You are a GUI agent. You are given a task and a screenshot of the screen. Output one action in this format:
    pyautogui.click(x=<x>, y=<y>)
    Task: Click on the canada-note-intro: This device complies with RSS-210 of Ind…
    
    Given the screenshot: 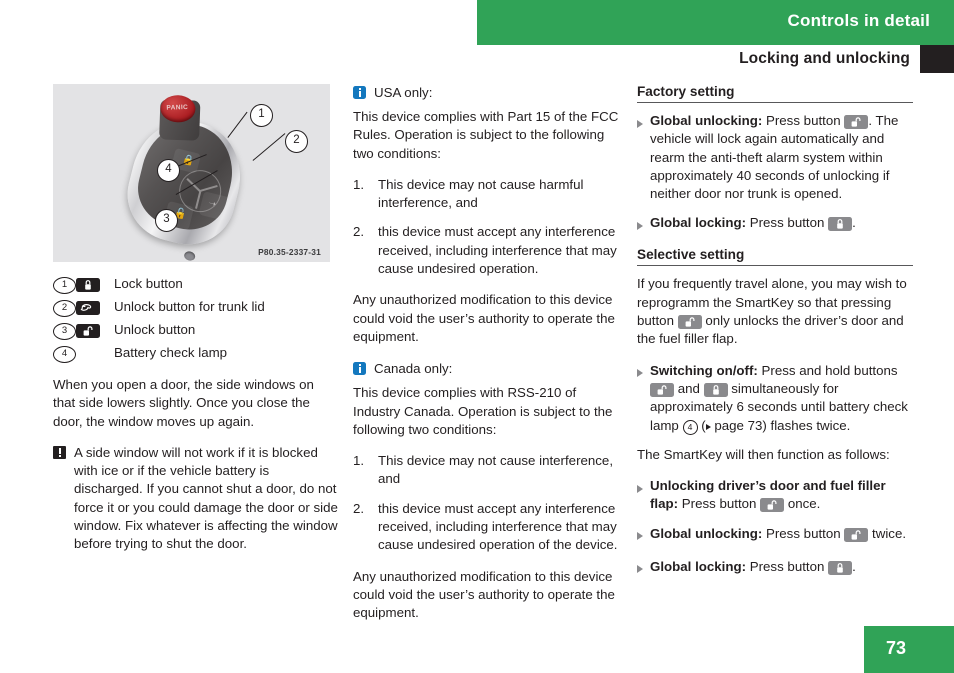 What is the action you would take?
    pyautogui.click(x=483, y=411)
    